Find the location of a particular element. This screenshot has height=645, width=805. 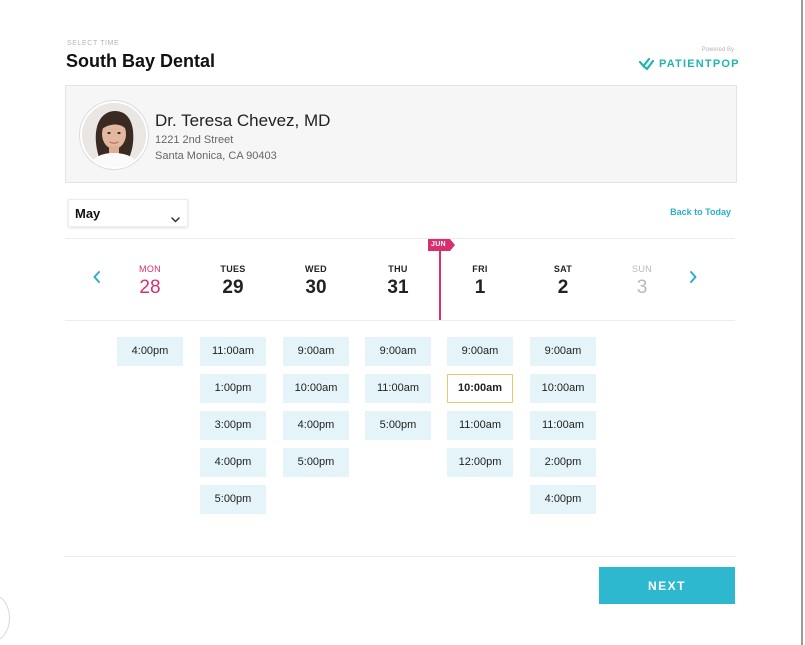

month-marker-tag: JUN is located at coordinates (441, 245).